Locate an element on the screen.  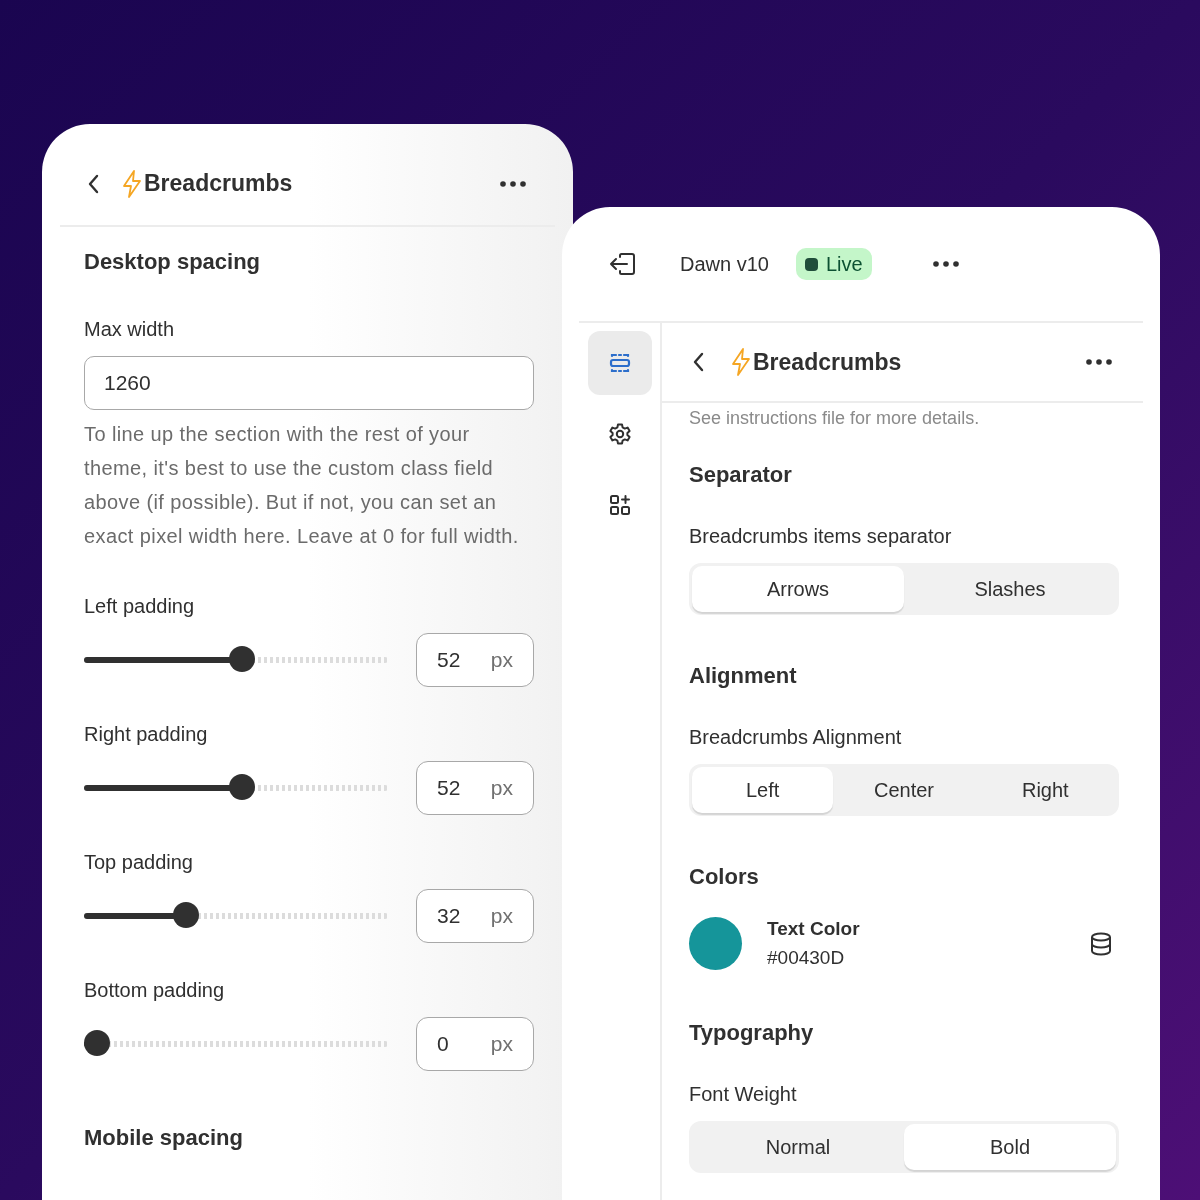
segment-option: Normal is located at coordinates (798, 1147).